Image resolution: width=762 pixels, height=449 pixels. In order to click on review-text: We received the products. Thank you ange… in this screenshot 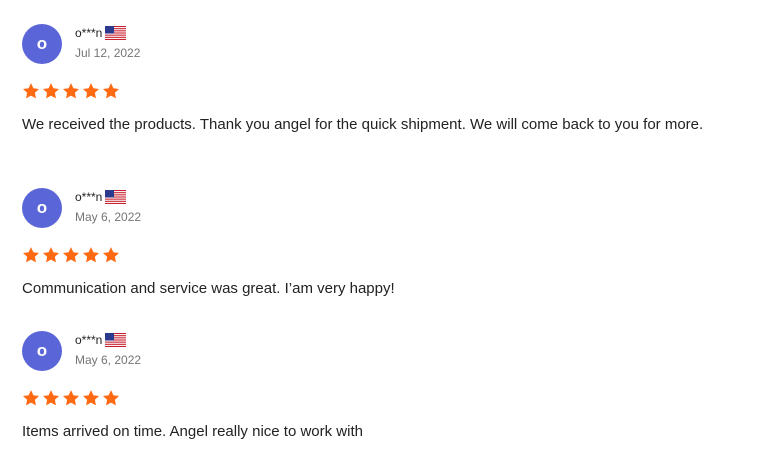, I will do `click(363, 124)`.